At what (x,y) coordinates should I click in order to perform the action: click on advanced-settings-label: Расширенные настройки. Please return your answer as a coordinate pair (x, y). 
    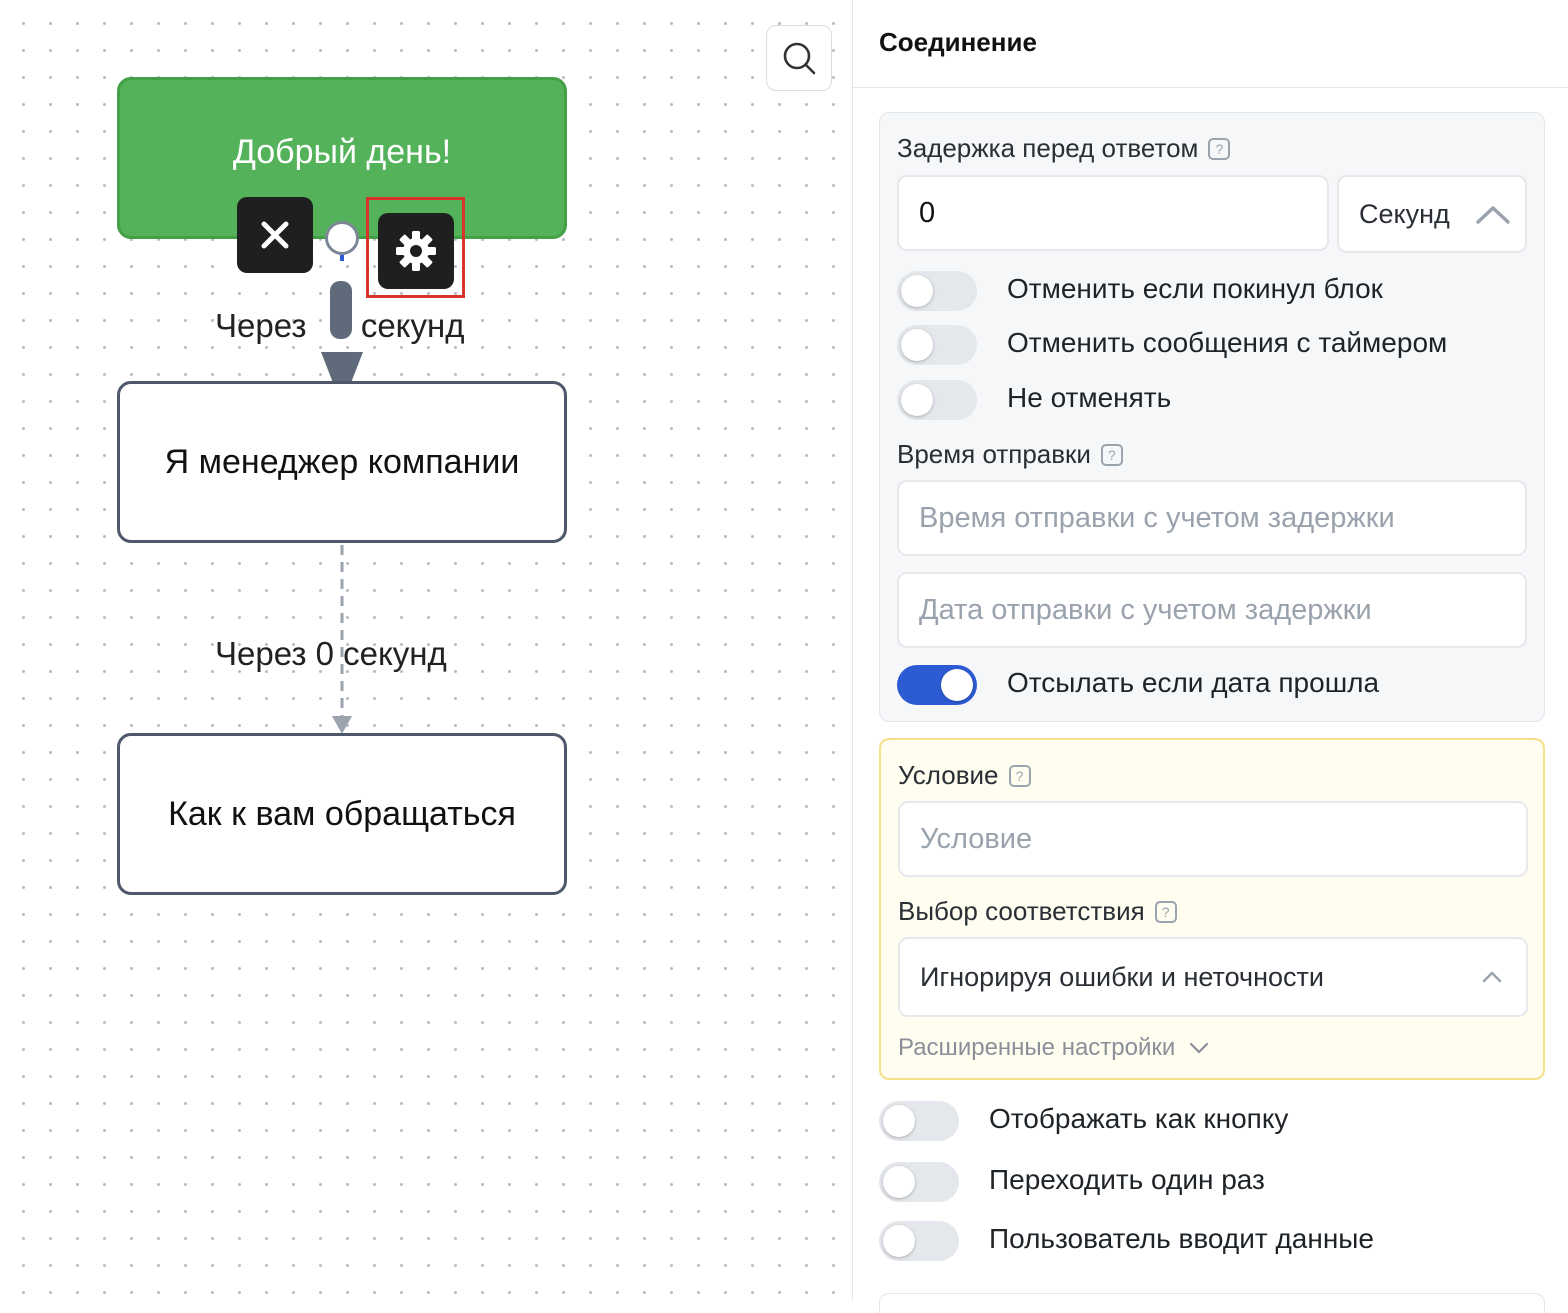
    Looking at the image, I should click on (1037, 1047).